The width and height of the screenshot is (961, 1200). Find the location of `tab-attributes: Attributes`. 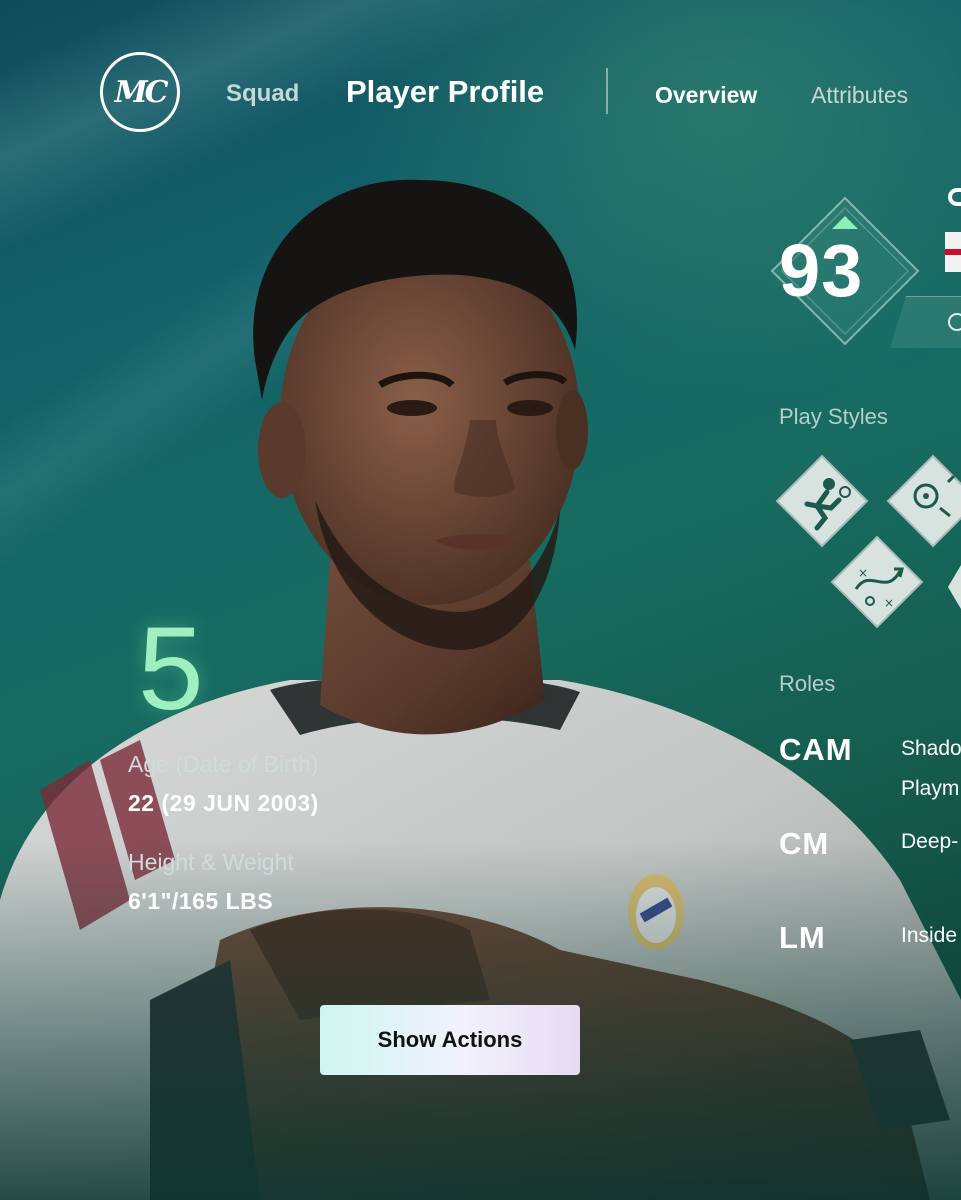

tab-attributes: Attributes is located at coordinates (859, 95).